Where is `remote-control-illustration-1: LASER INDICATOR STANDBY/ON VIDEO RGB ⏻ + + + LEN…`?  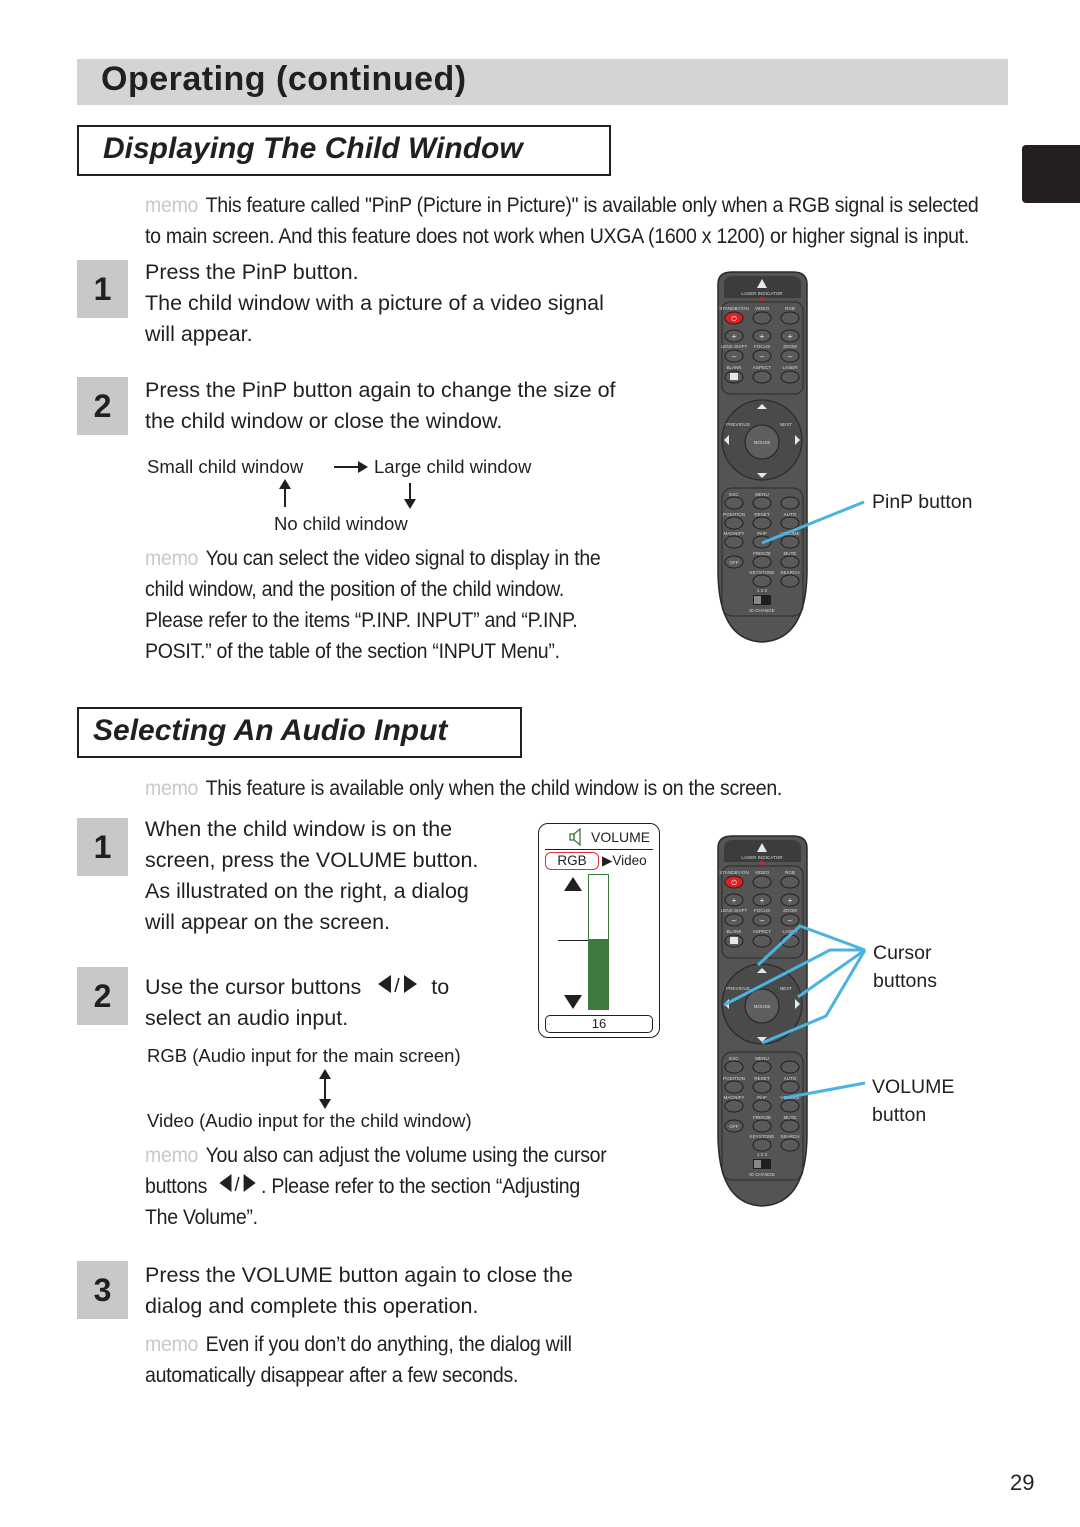
remote-control-illustration-1: LASER INDICATOR STANDBY/ON VIDEO RGB ⏻ + + + LEN… is located at coordinates (762, 462).